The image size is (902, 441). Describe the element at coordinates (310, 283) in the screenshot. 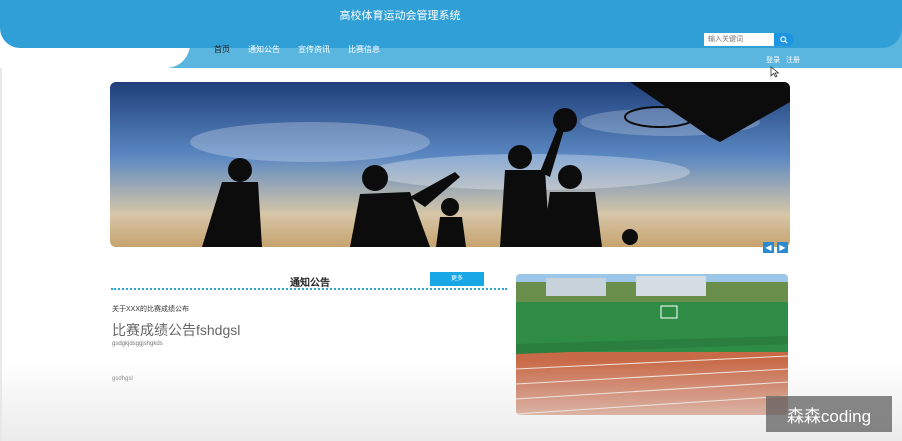

I see `notice-title: 通知公告` at that location.